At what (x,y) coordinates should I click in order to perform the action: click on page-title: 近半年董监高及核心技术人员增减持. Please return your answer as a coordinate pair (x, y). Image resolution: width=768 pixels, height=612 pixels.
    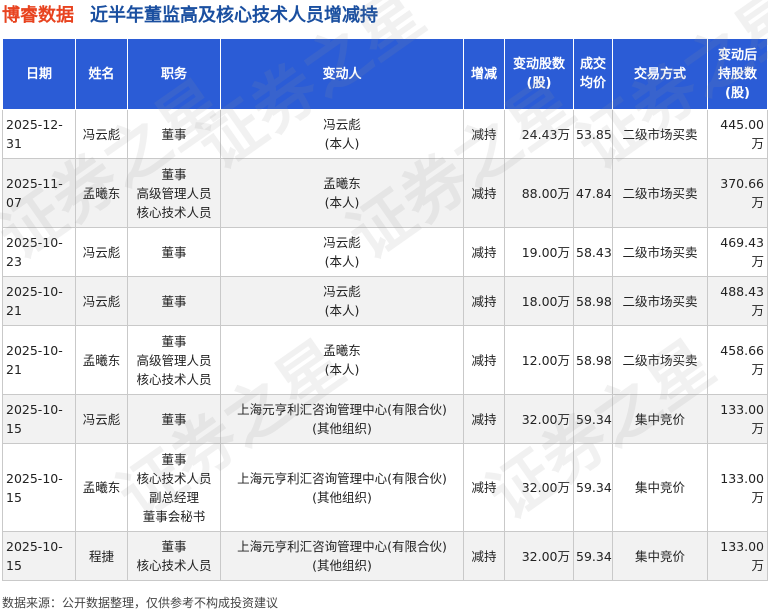
    Looking at the image, I should click on (234, 15).